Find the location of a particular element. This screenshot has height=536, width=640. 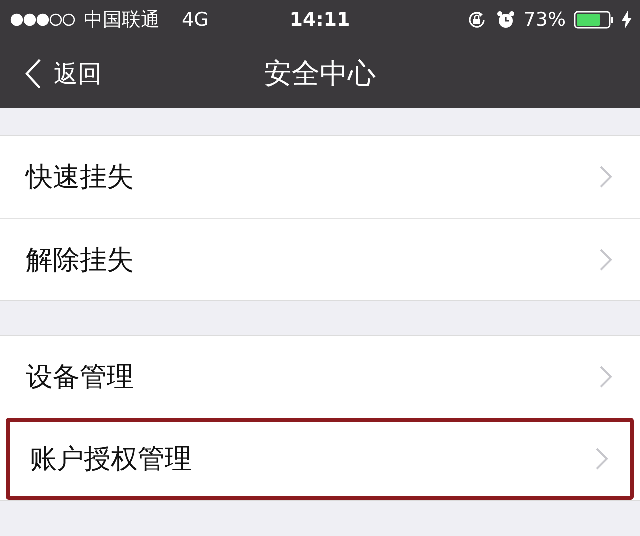

page-title: 安全中心 is located at coordinates (320, 74).